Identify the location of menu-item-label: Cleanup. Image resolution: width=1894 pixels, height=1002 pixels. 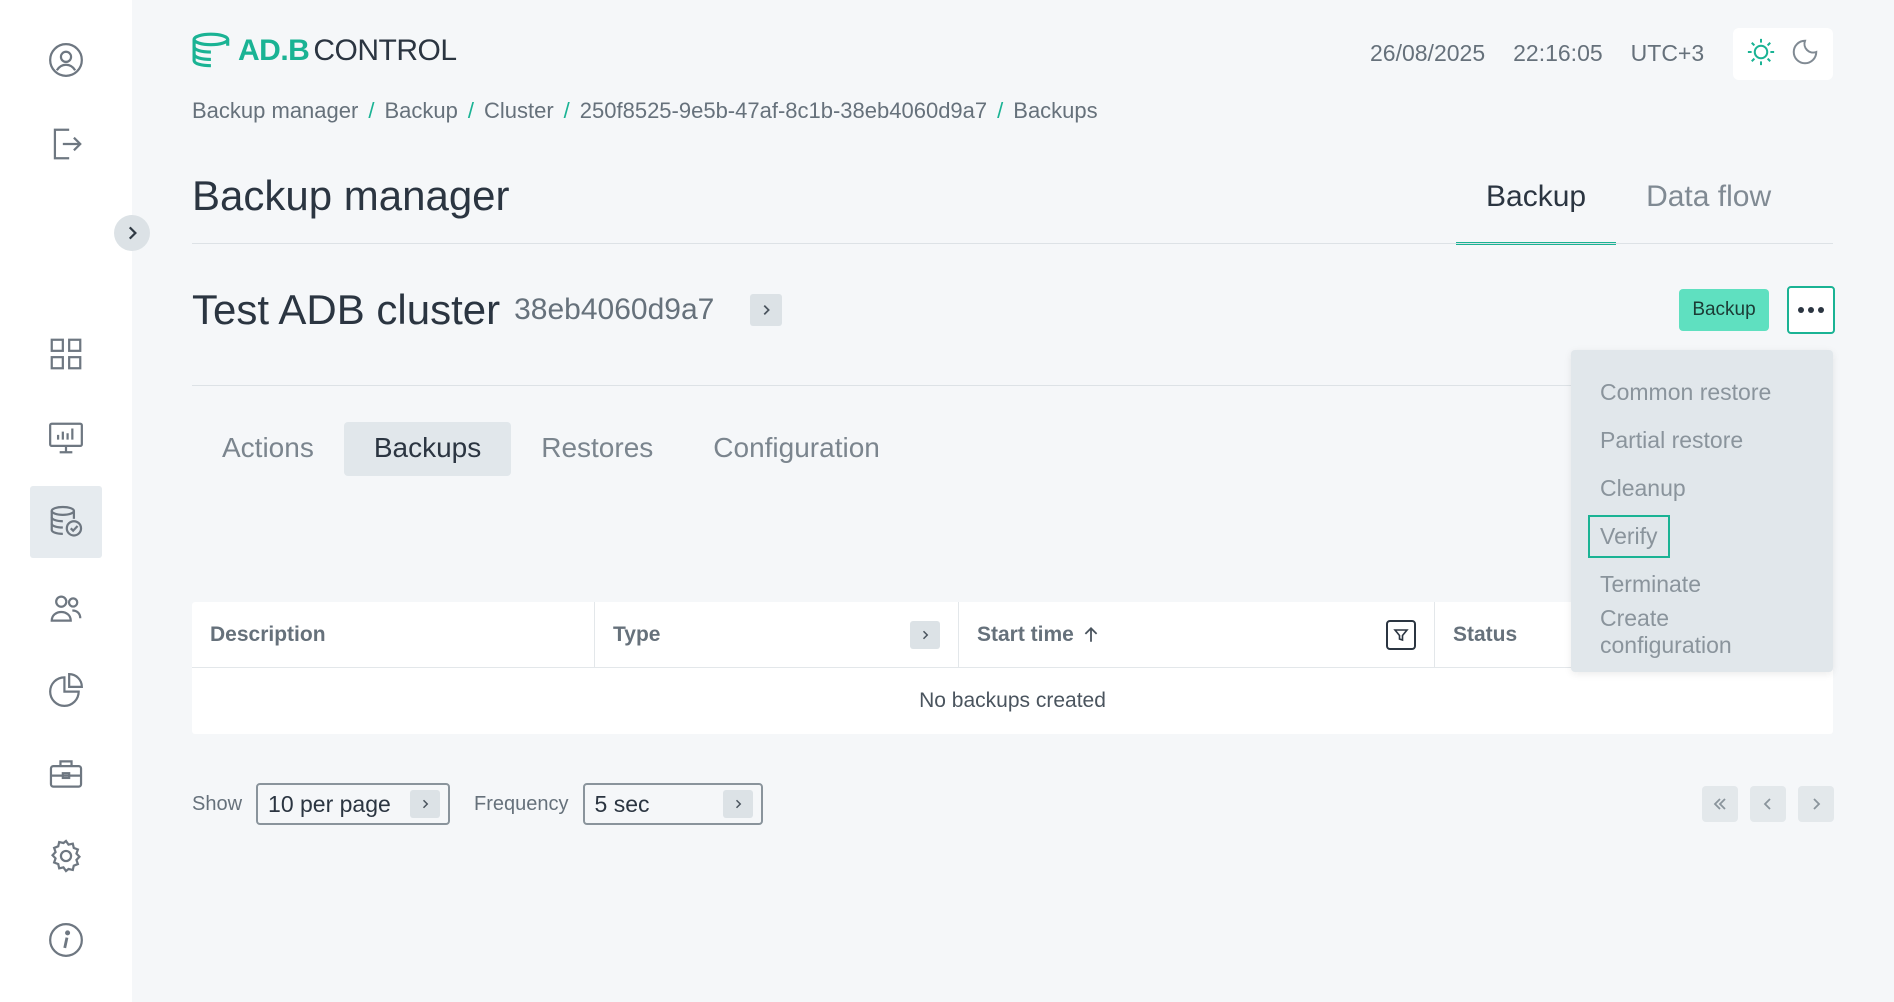
(1643, 487).